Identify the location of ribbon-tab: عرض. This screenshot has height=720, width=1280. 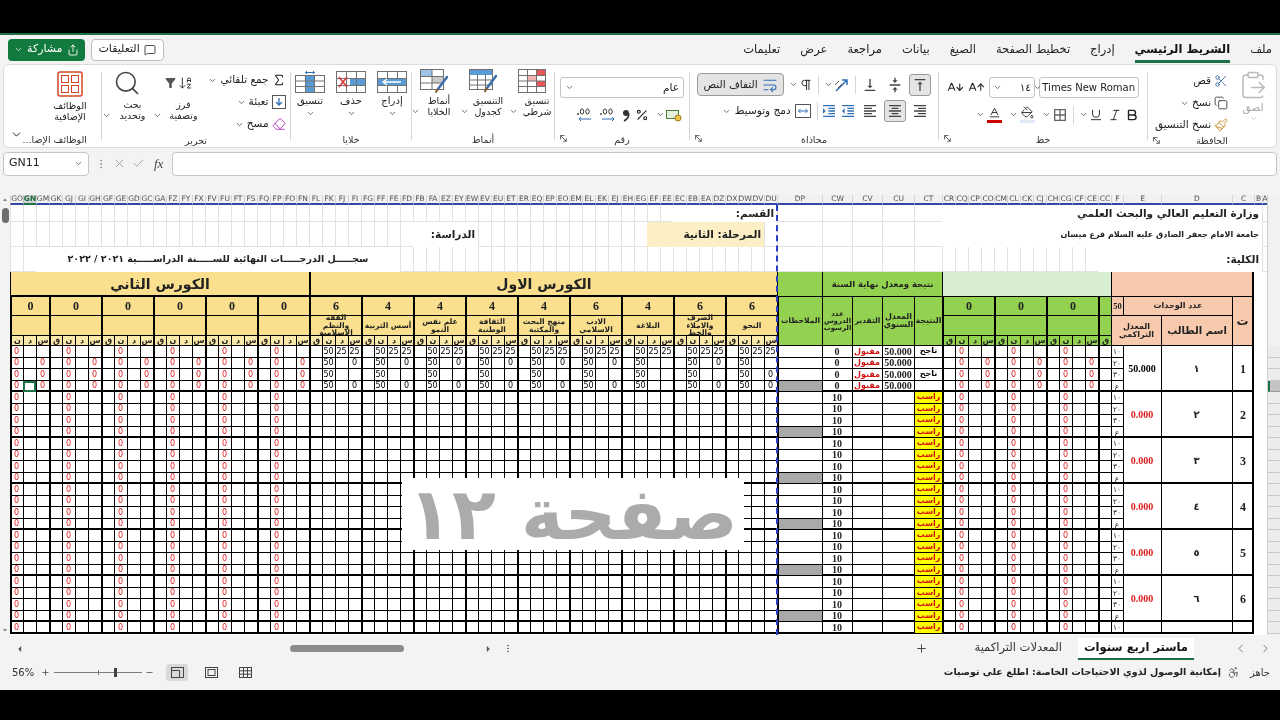
(814, 51).